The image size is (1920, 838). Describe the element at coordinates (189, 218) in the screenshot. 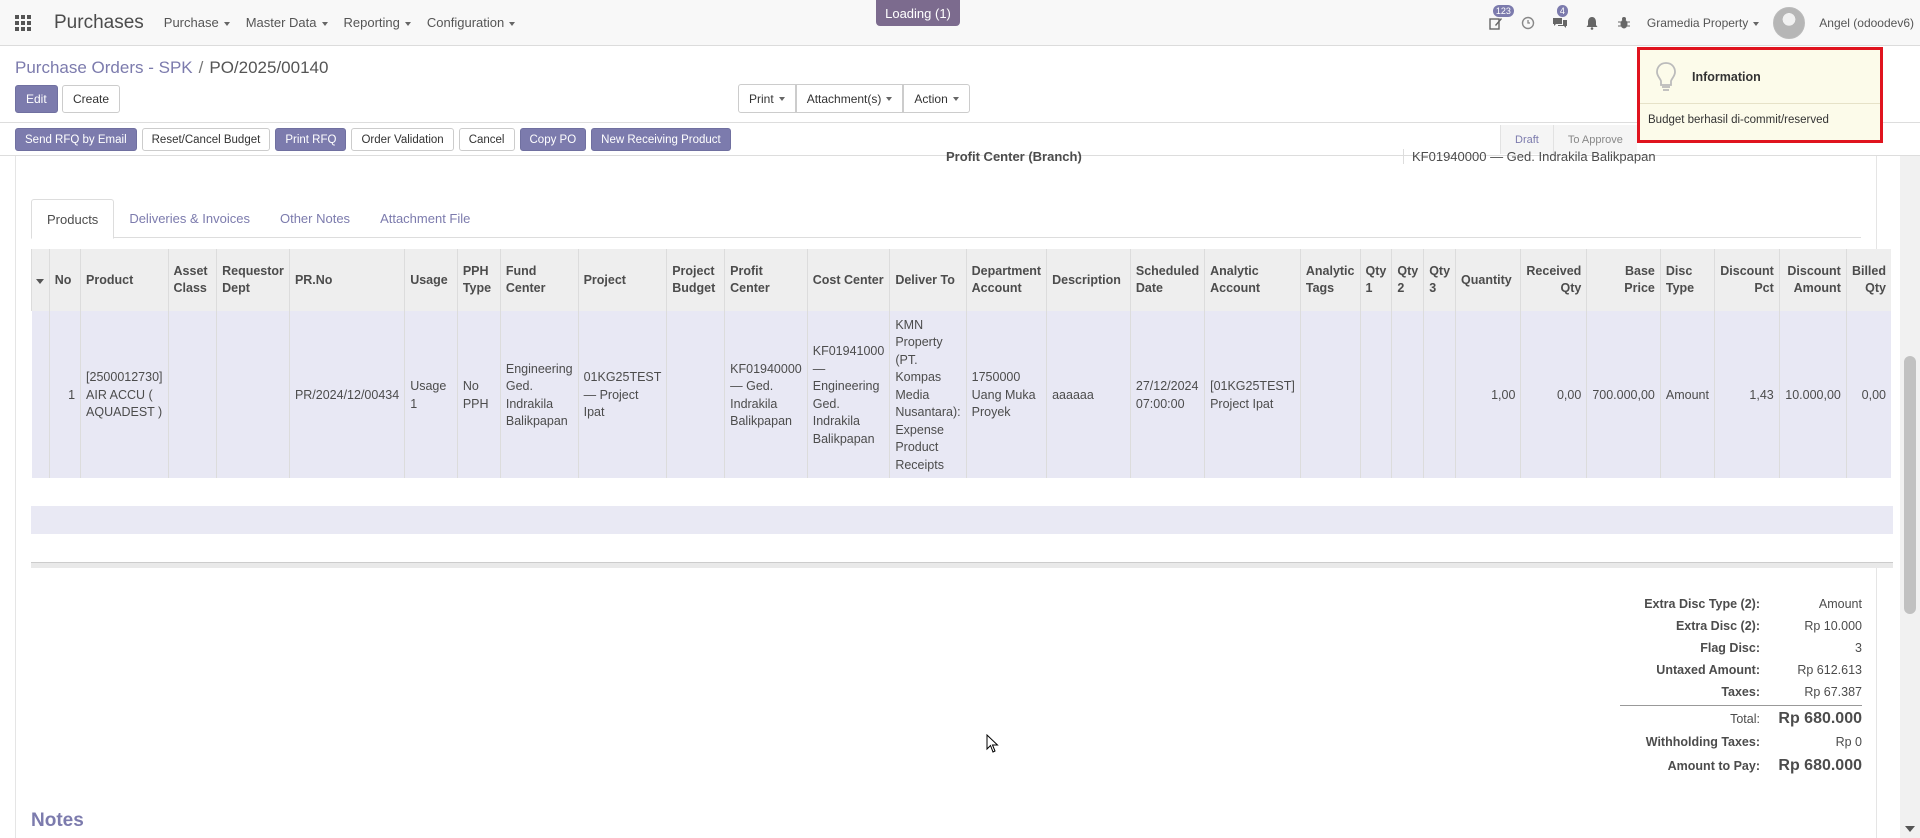

I see `tab-deliveries-invoices: Deliveries & Invoices` at that location.